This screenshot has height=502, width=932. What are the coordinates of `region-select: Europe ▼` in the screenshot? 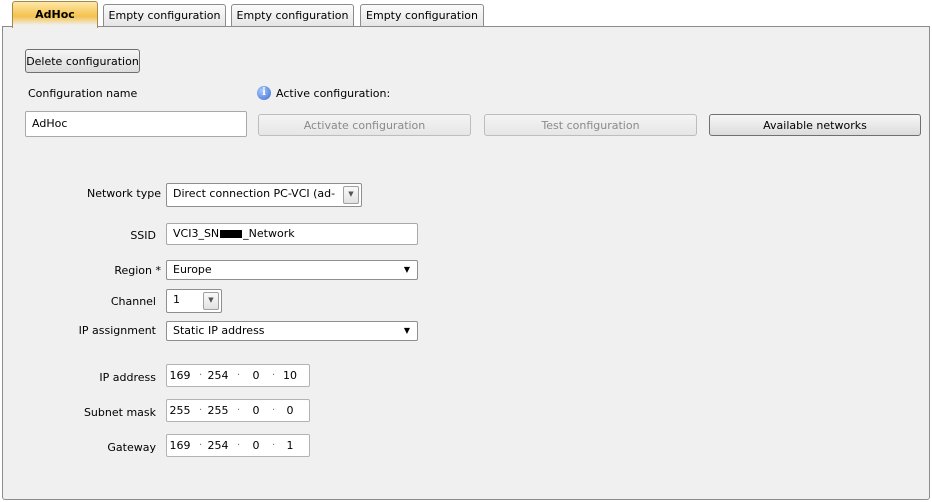 It's located at (292, 270).